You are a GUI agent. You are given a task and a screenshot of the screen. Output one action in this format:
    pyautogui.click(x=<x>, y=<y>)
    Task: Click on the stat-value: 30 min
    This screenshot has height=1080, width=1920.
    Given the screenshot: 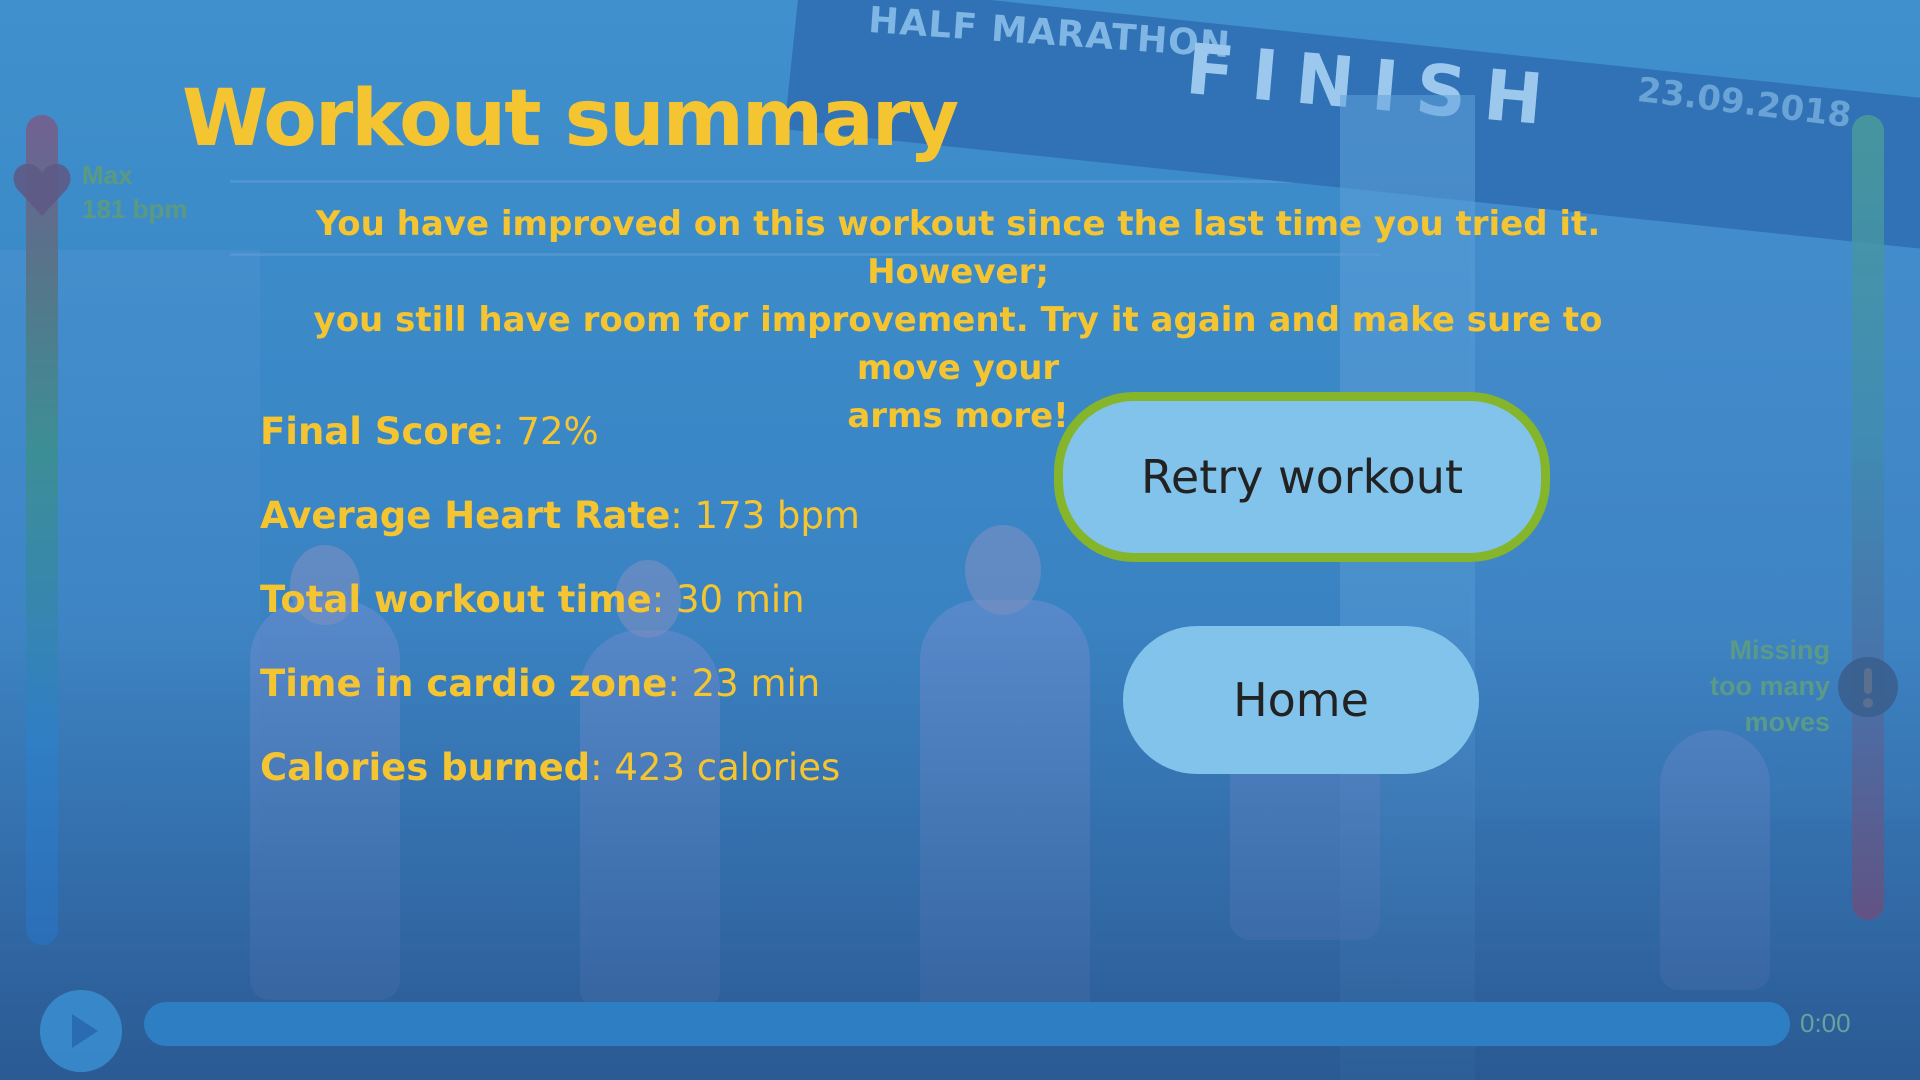 What is the action you would take?
    pyautogui.click(x=740, y=599)
    